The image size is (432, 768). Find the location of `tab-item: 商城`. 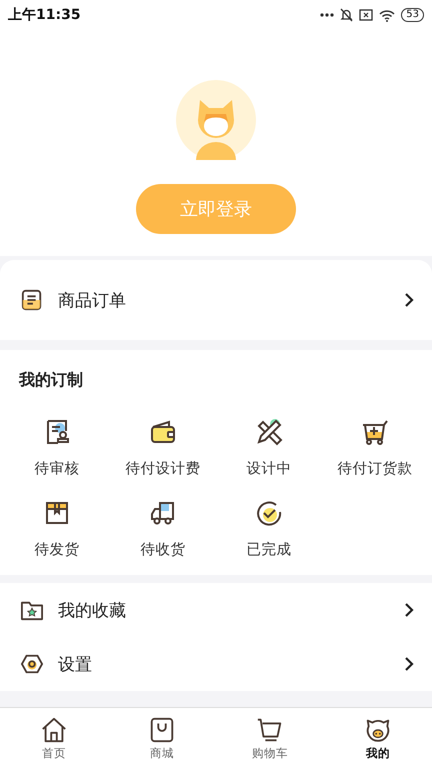

tab-item: 商城 is located at coordinates (162, 738).